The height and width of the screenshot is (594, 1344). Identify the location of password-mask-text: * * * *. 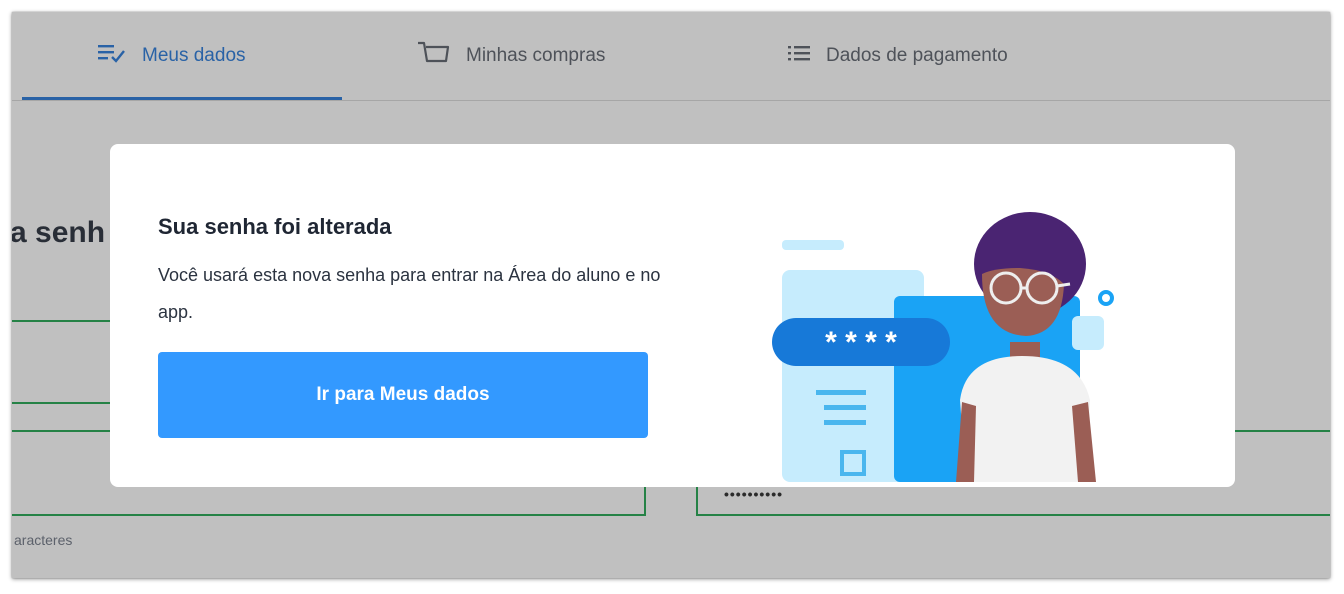
(861, 342).